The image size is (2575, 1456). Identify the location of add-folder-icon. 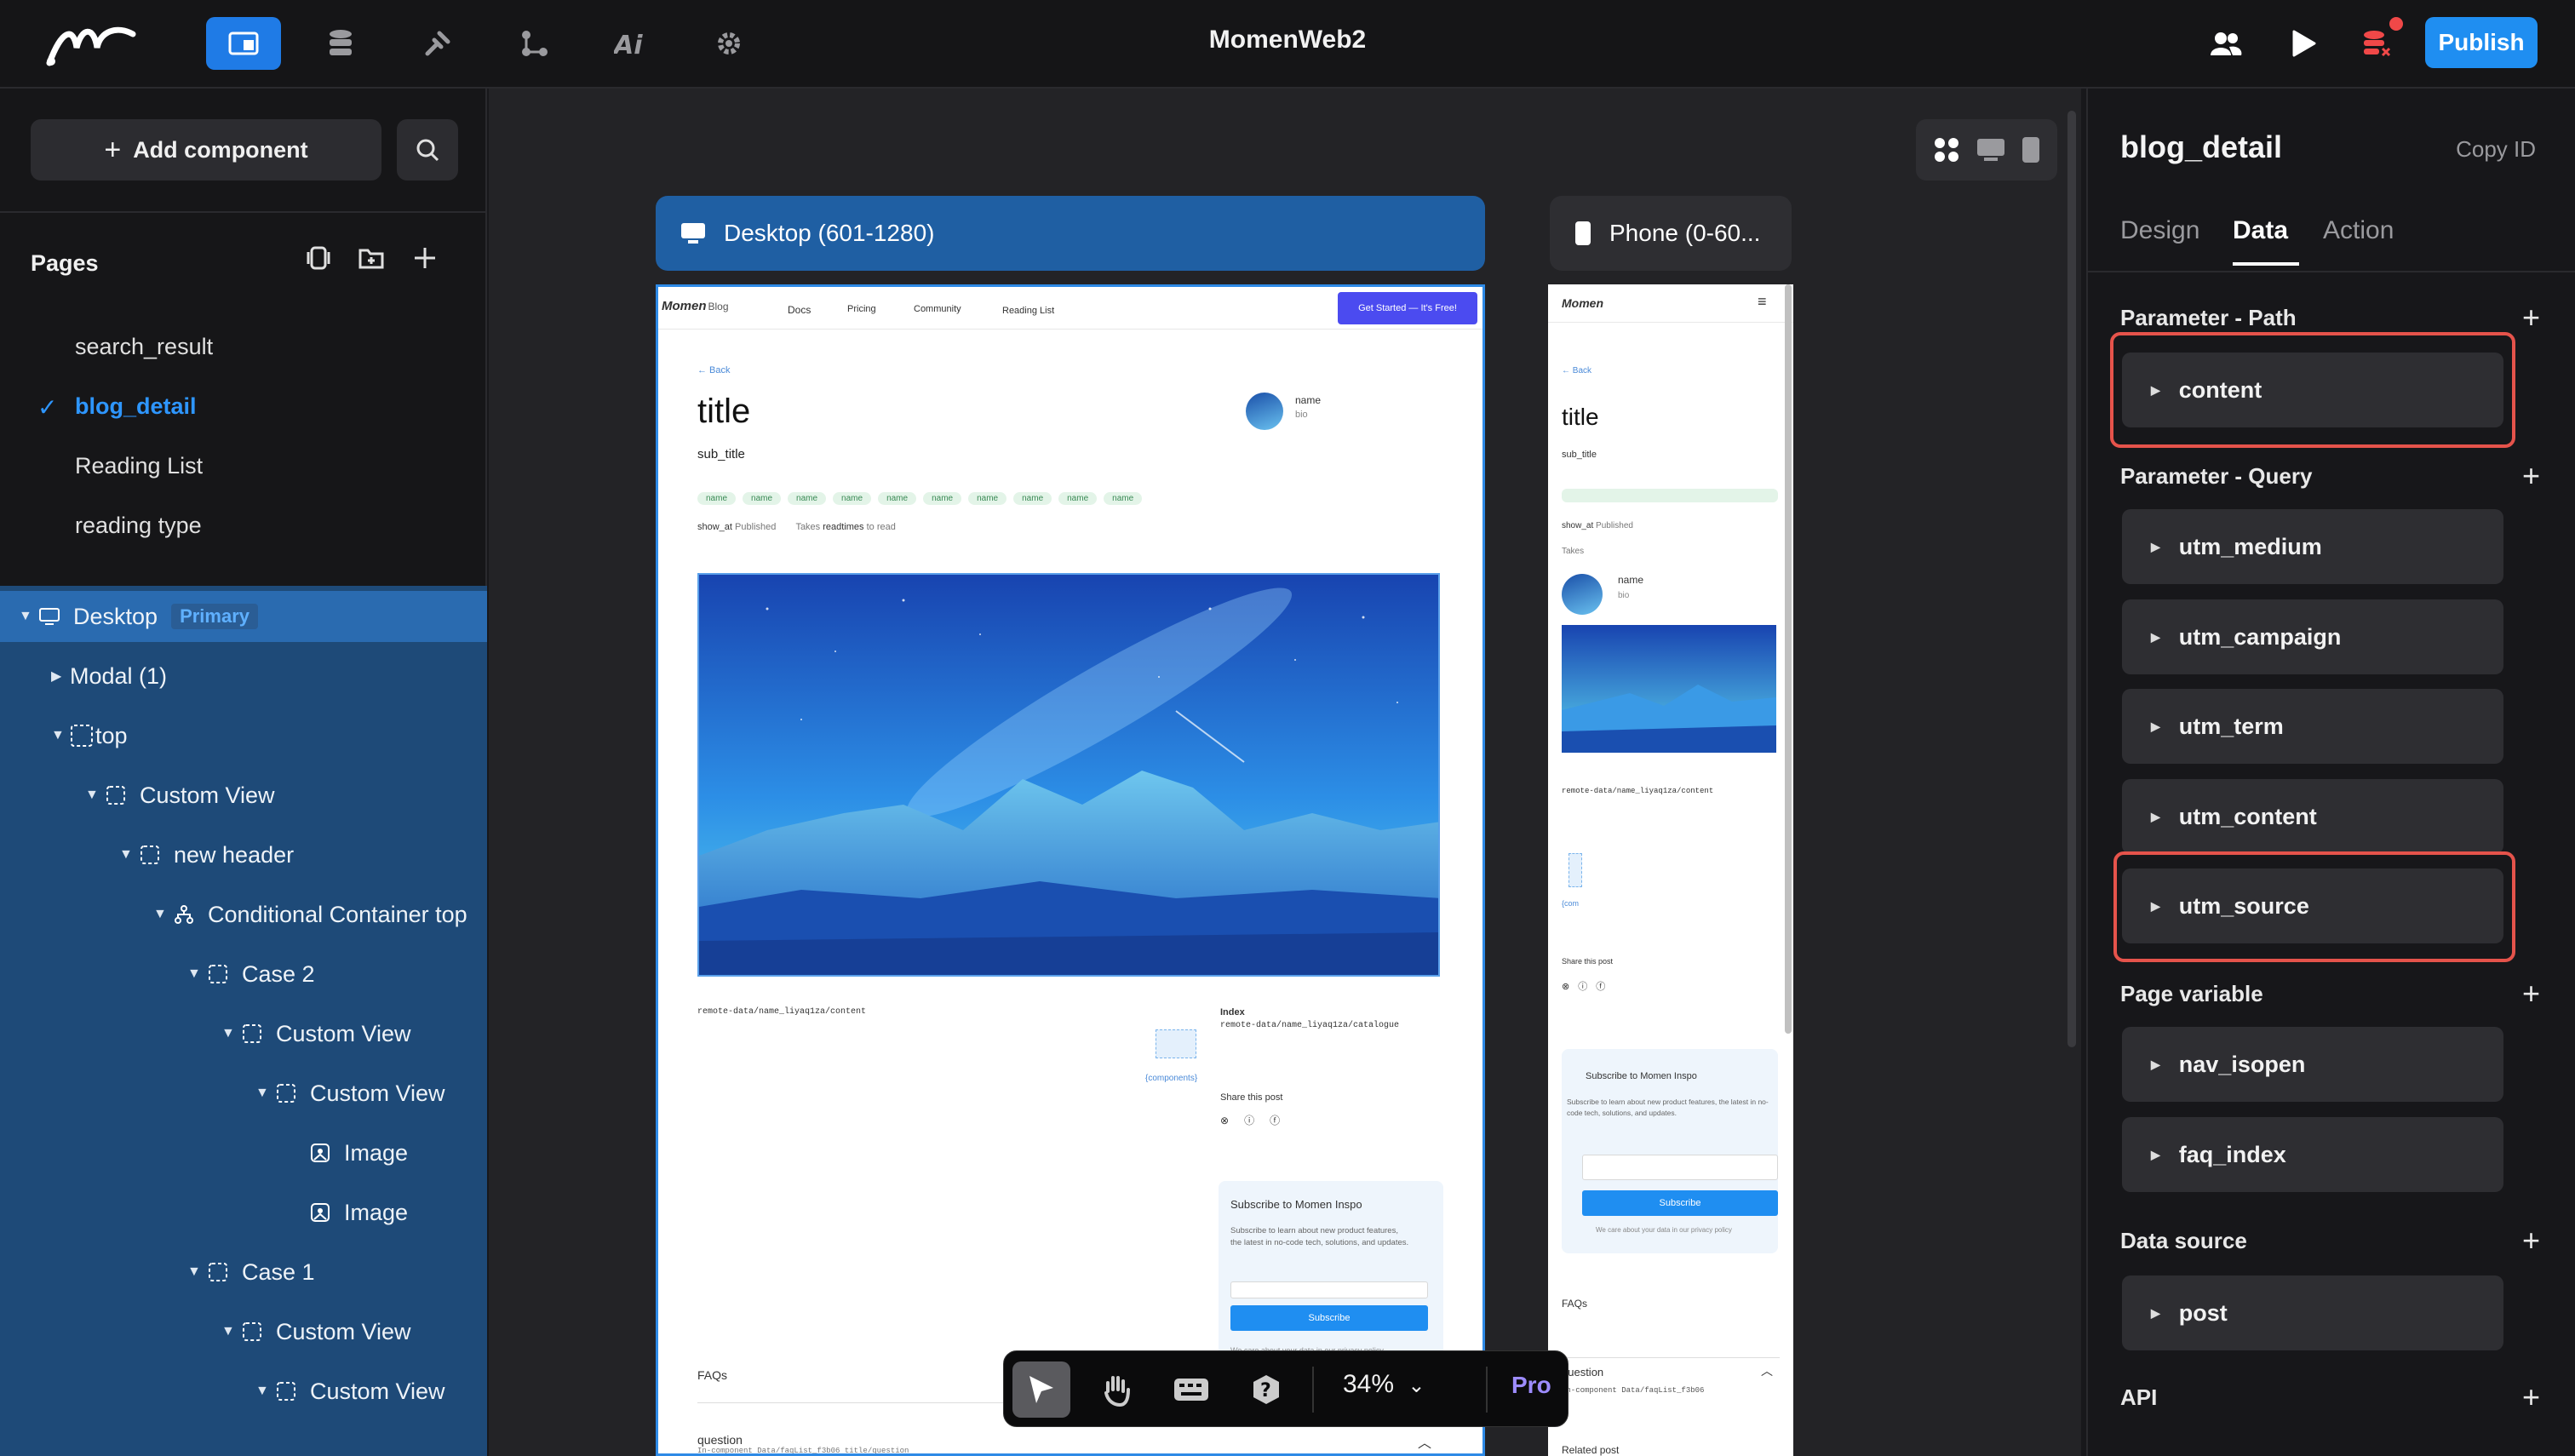
(371, 258).